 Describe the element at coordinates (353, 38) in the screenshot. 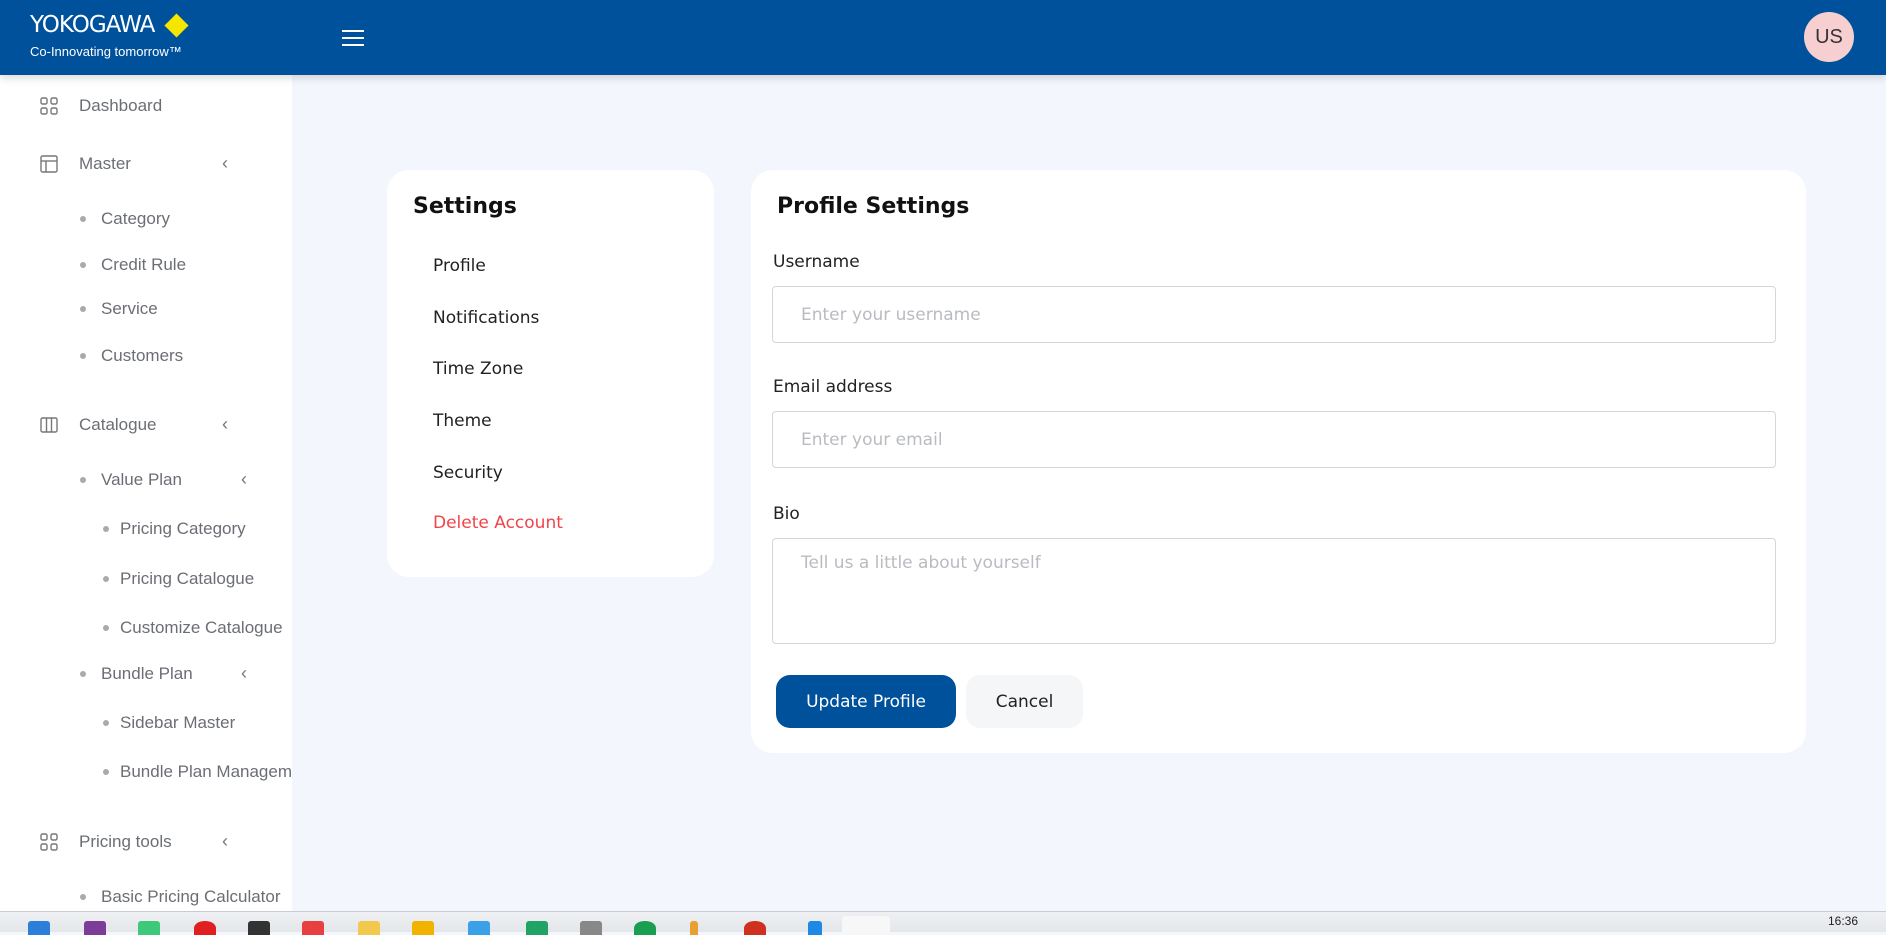

I see `menu-toggle-icon` at that location.